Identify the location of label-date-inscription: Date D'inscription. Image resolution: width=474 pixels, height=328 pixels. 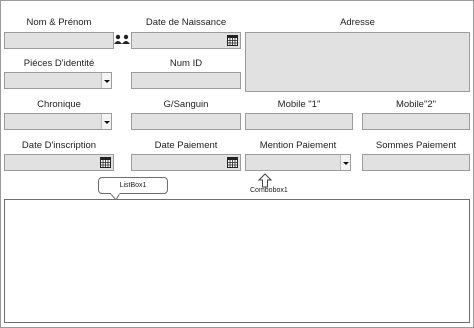
(59, 145).